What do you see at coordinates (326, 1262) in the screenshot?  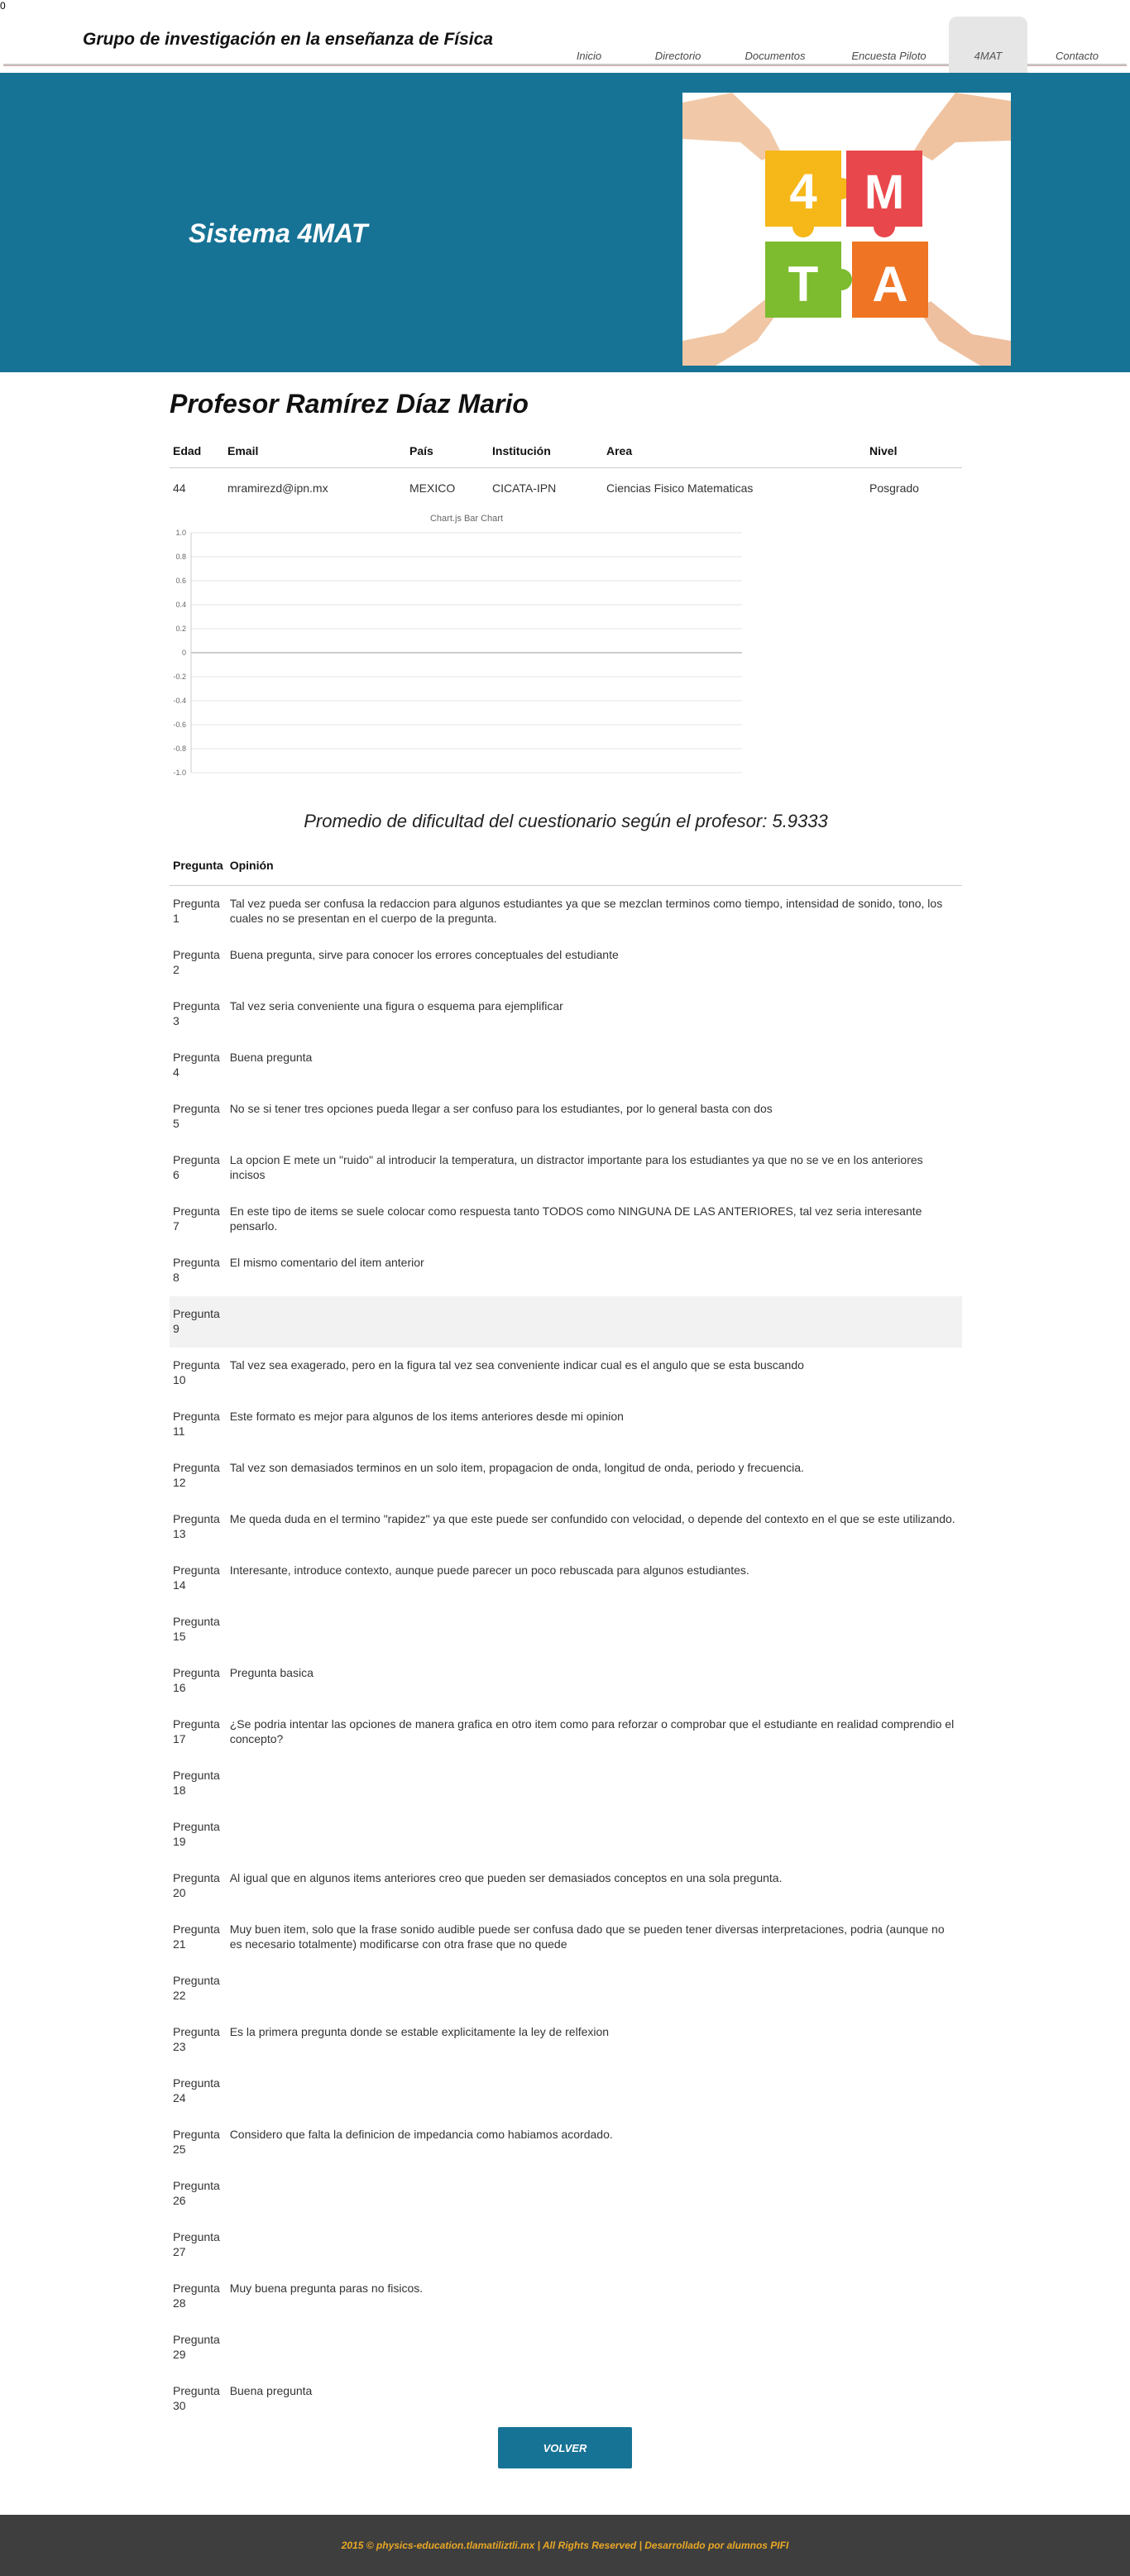 I see `opinion-text: El mismo comentario del item anterior` at bounding box center [326, 1262].